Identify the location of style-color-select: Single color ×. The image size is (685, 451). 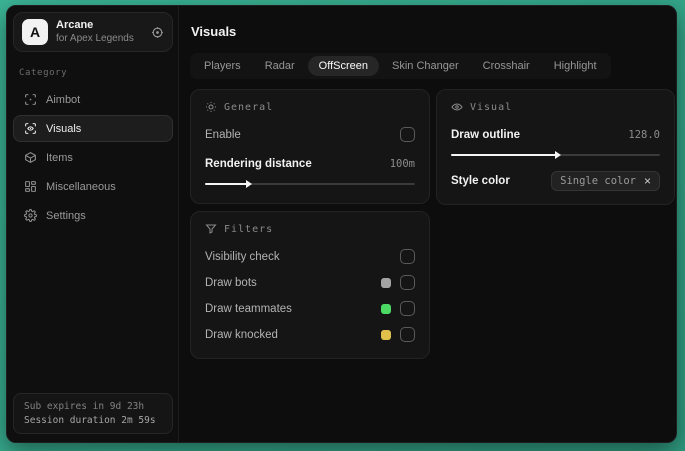
(605, 180).